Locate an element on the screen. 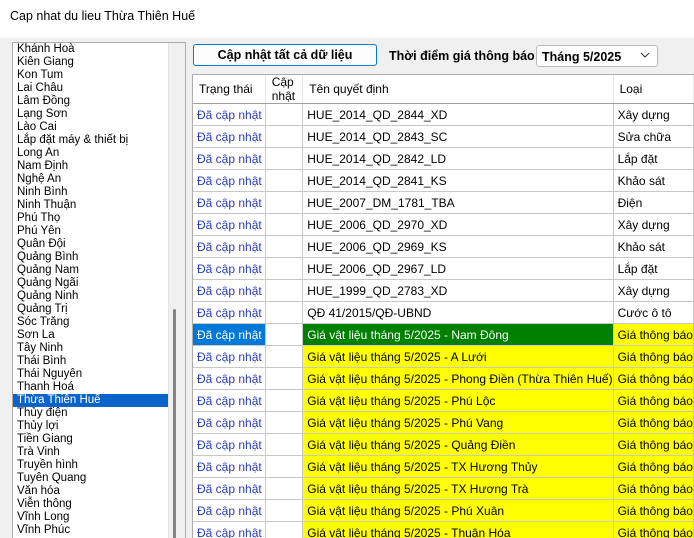 This screenshot has width=694, height=538. list-item: Truyền hình is located at coordinates (91, 465).